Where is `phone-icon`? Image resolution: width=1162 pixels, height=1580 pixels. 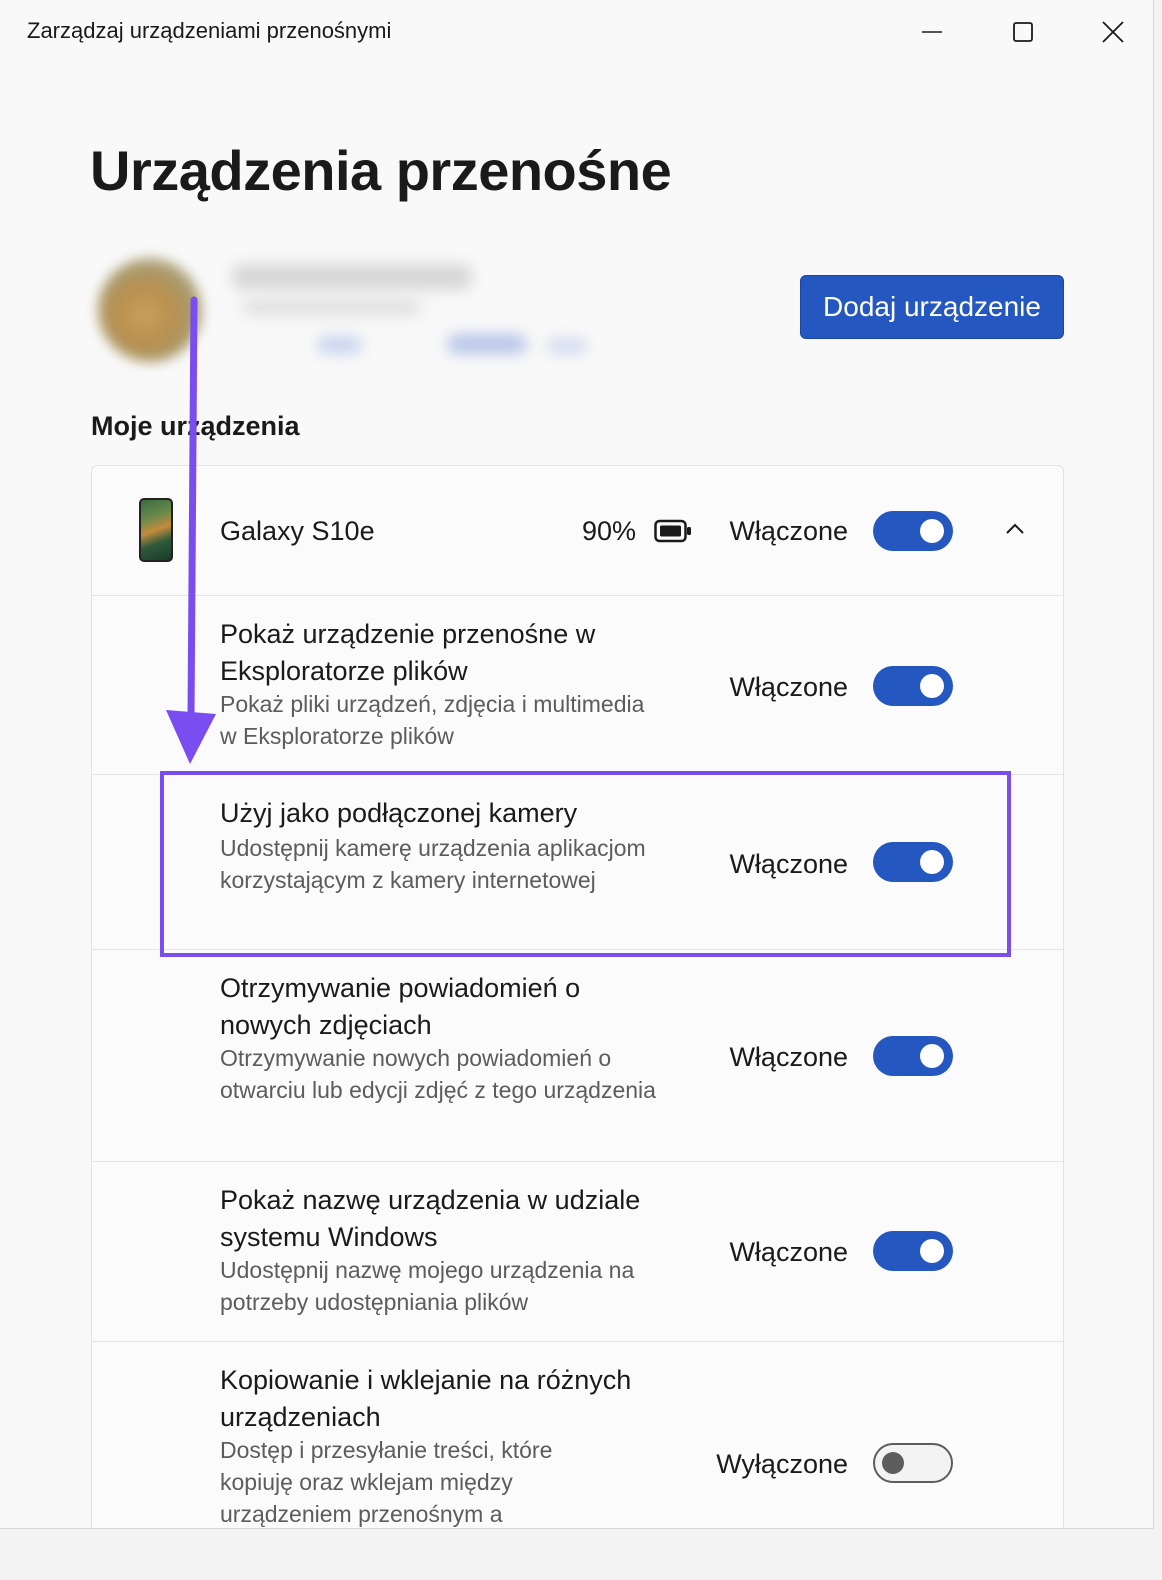
phone-icon is located at coordinates (156, 530).